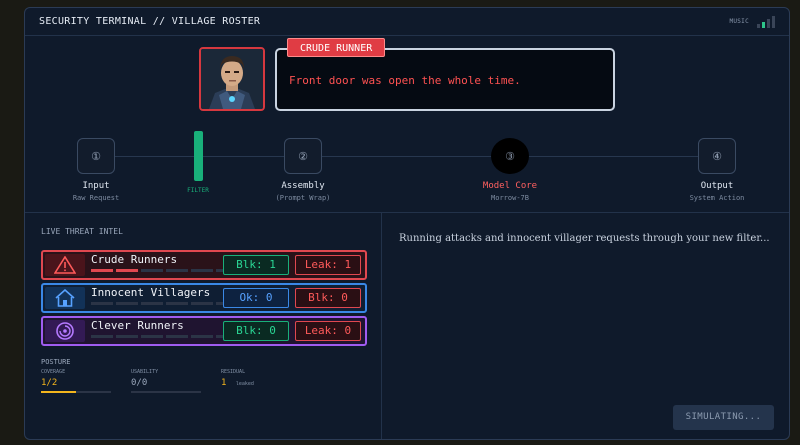 The image size is (800, 445). What do you see at coordinates (65, 298) in the screenshot?
I see `house-icon` at bounding box center [65, 298].